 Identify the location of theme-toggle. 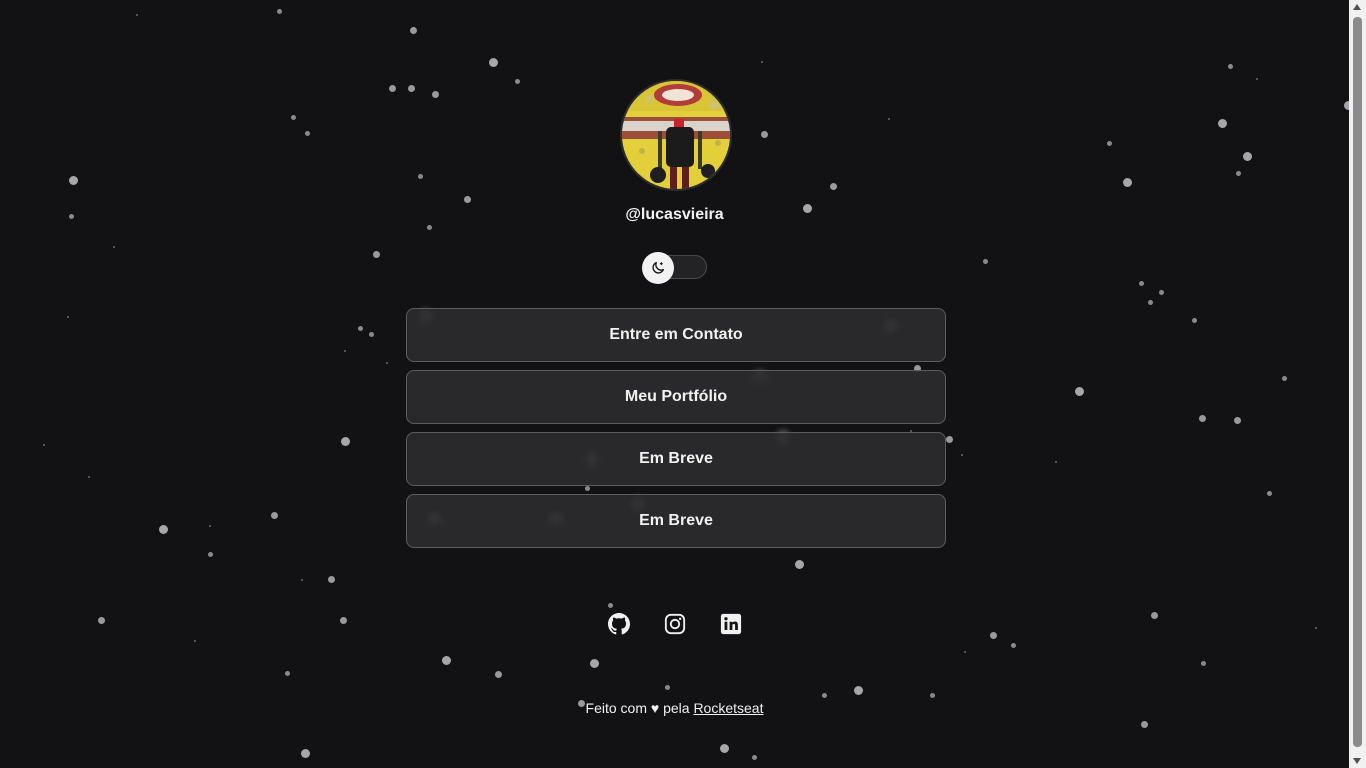
(674, 268).